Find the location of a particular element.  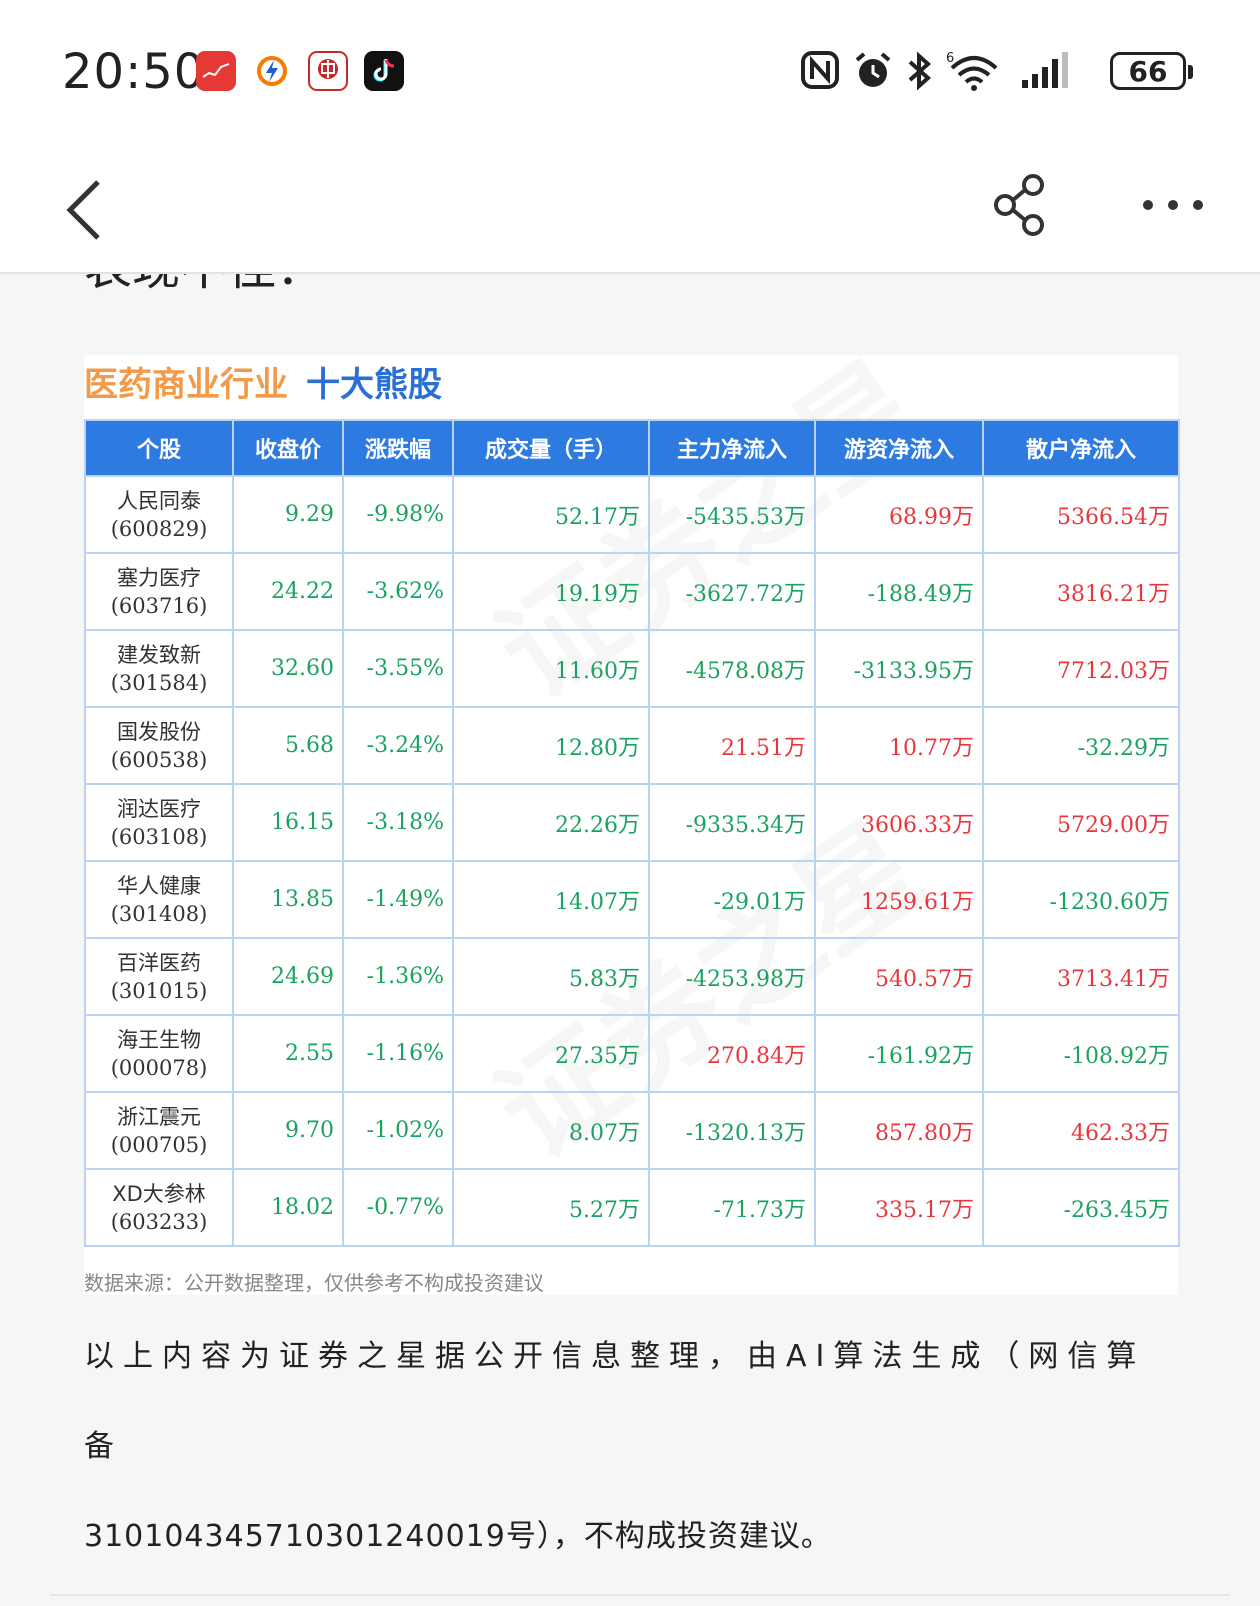

change-pct: -3.18% is located at coordinates (398, 822).